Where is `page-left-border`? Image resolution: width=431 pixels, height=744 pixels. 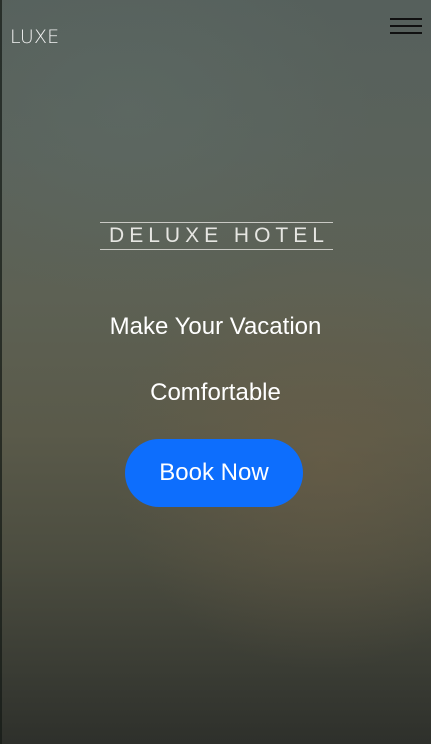
page-left-border is located at coordinates (1, 372).